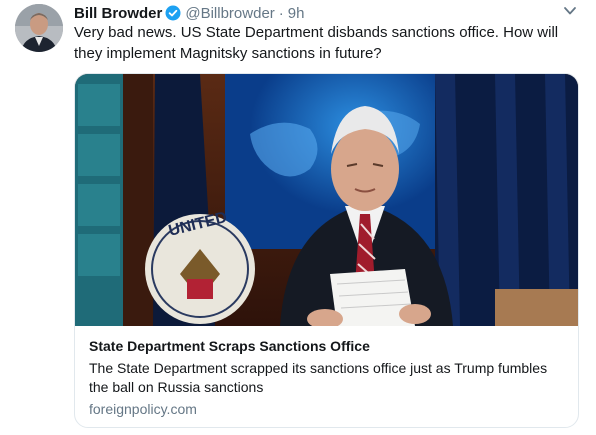 This screenshot has width=596, height=435. I want to click on avatar, so click(39, 28).